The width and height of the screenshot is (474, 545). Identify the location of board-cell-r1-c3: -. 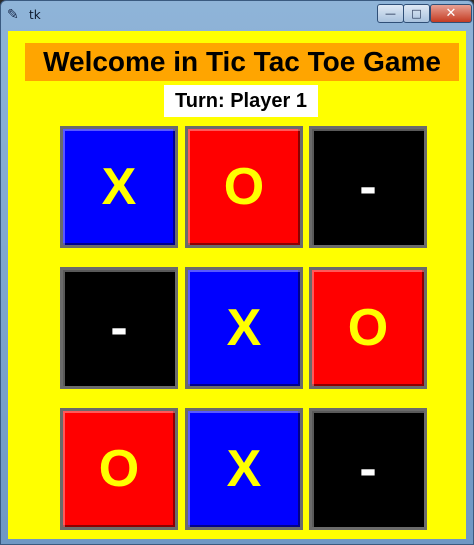
(368, 187).